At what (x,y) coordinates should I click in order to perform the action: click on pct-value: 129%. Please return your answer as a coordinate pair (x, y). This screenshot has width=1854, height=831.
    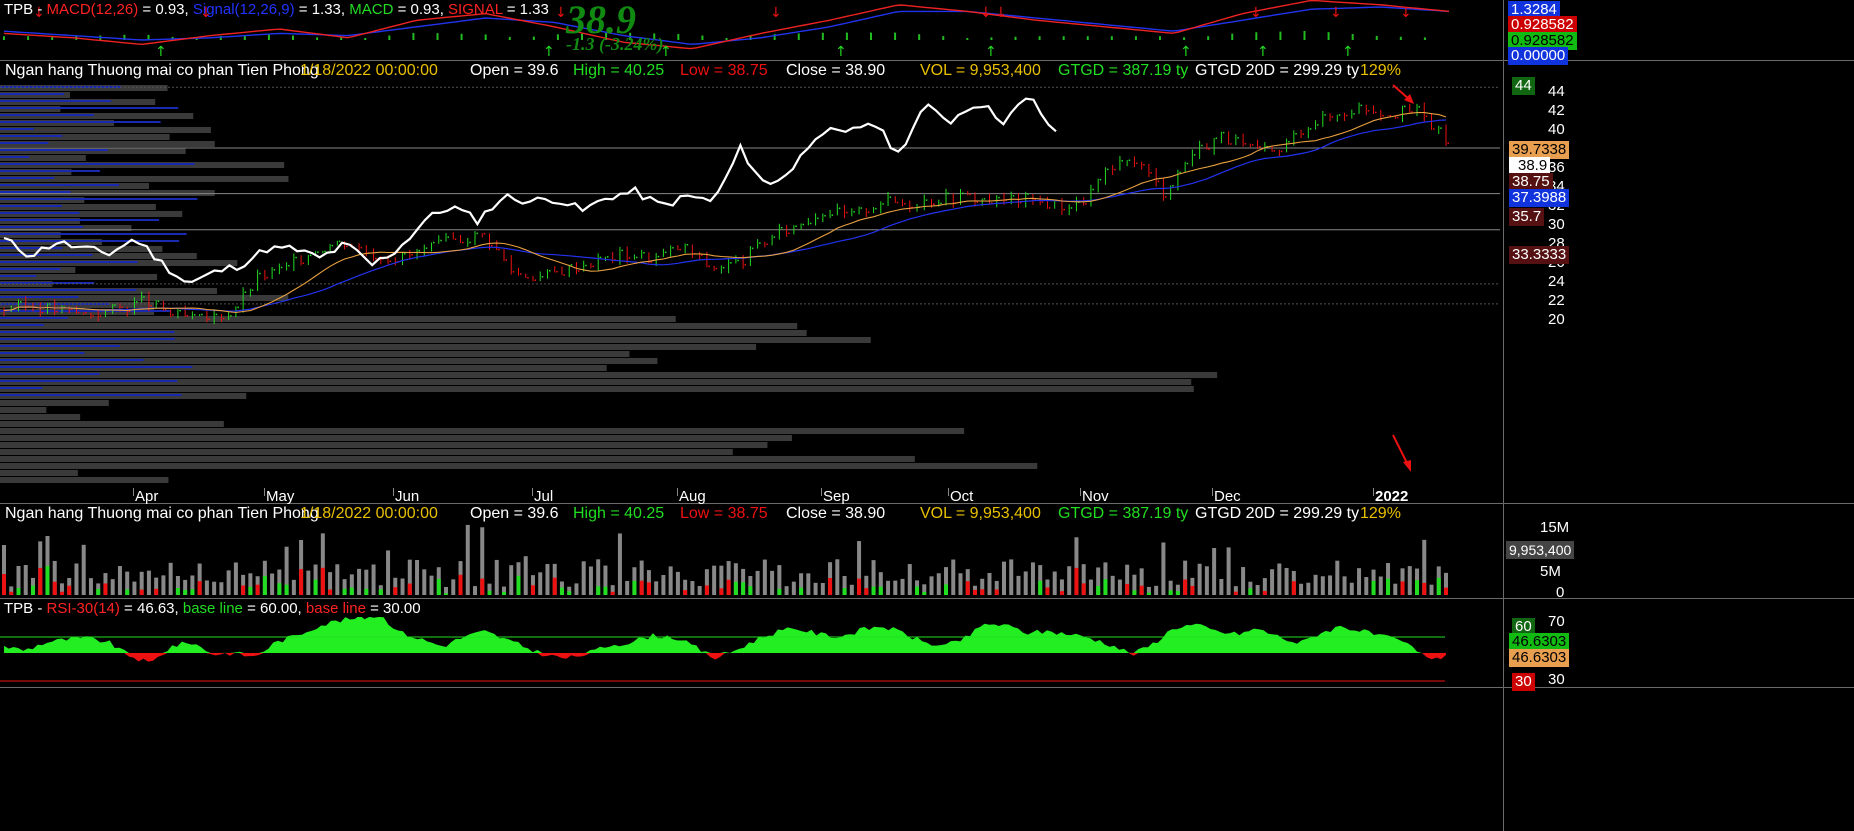
    Looking at the image, I should click on (1380, 70).